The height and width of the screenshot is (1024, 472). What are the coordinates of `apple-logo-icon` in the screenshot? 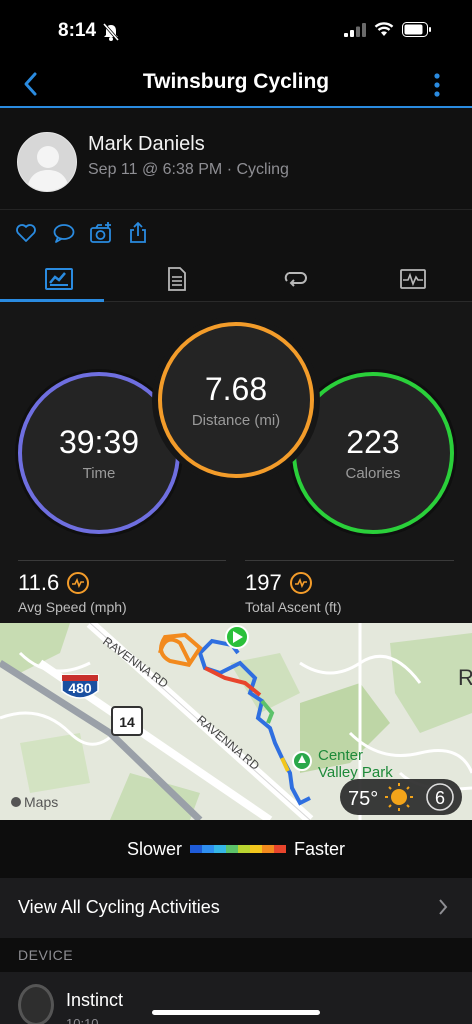 It's located at (16, 802).